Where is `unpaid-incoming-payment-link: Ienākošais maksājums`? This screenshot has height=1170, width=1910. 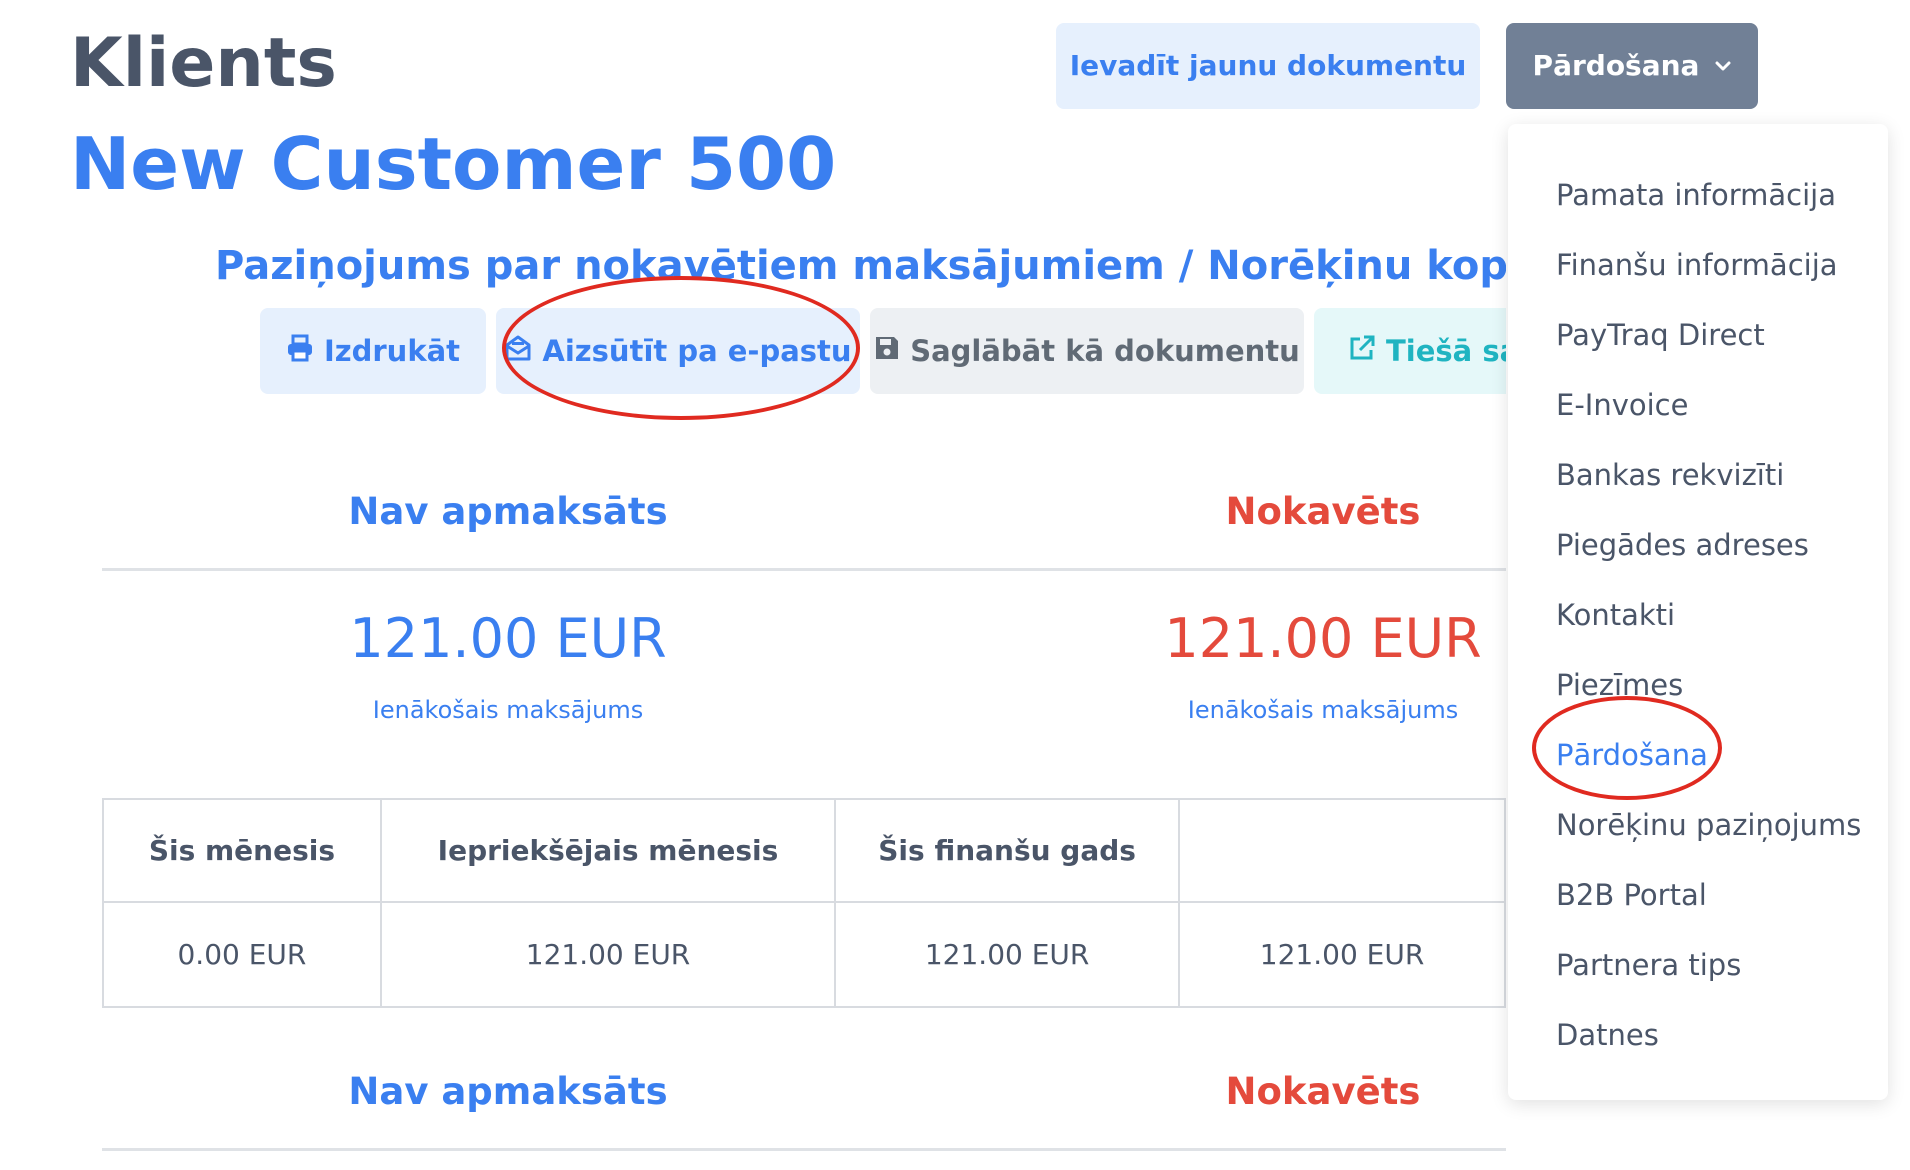
unpaid-incoming-payment-link: Ienākošais maksājums is located at coordinates (508, 710).